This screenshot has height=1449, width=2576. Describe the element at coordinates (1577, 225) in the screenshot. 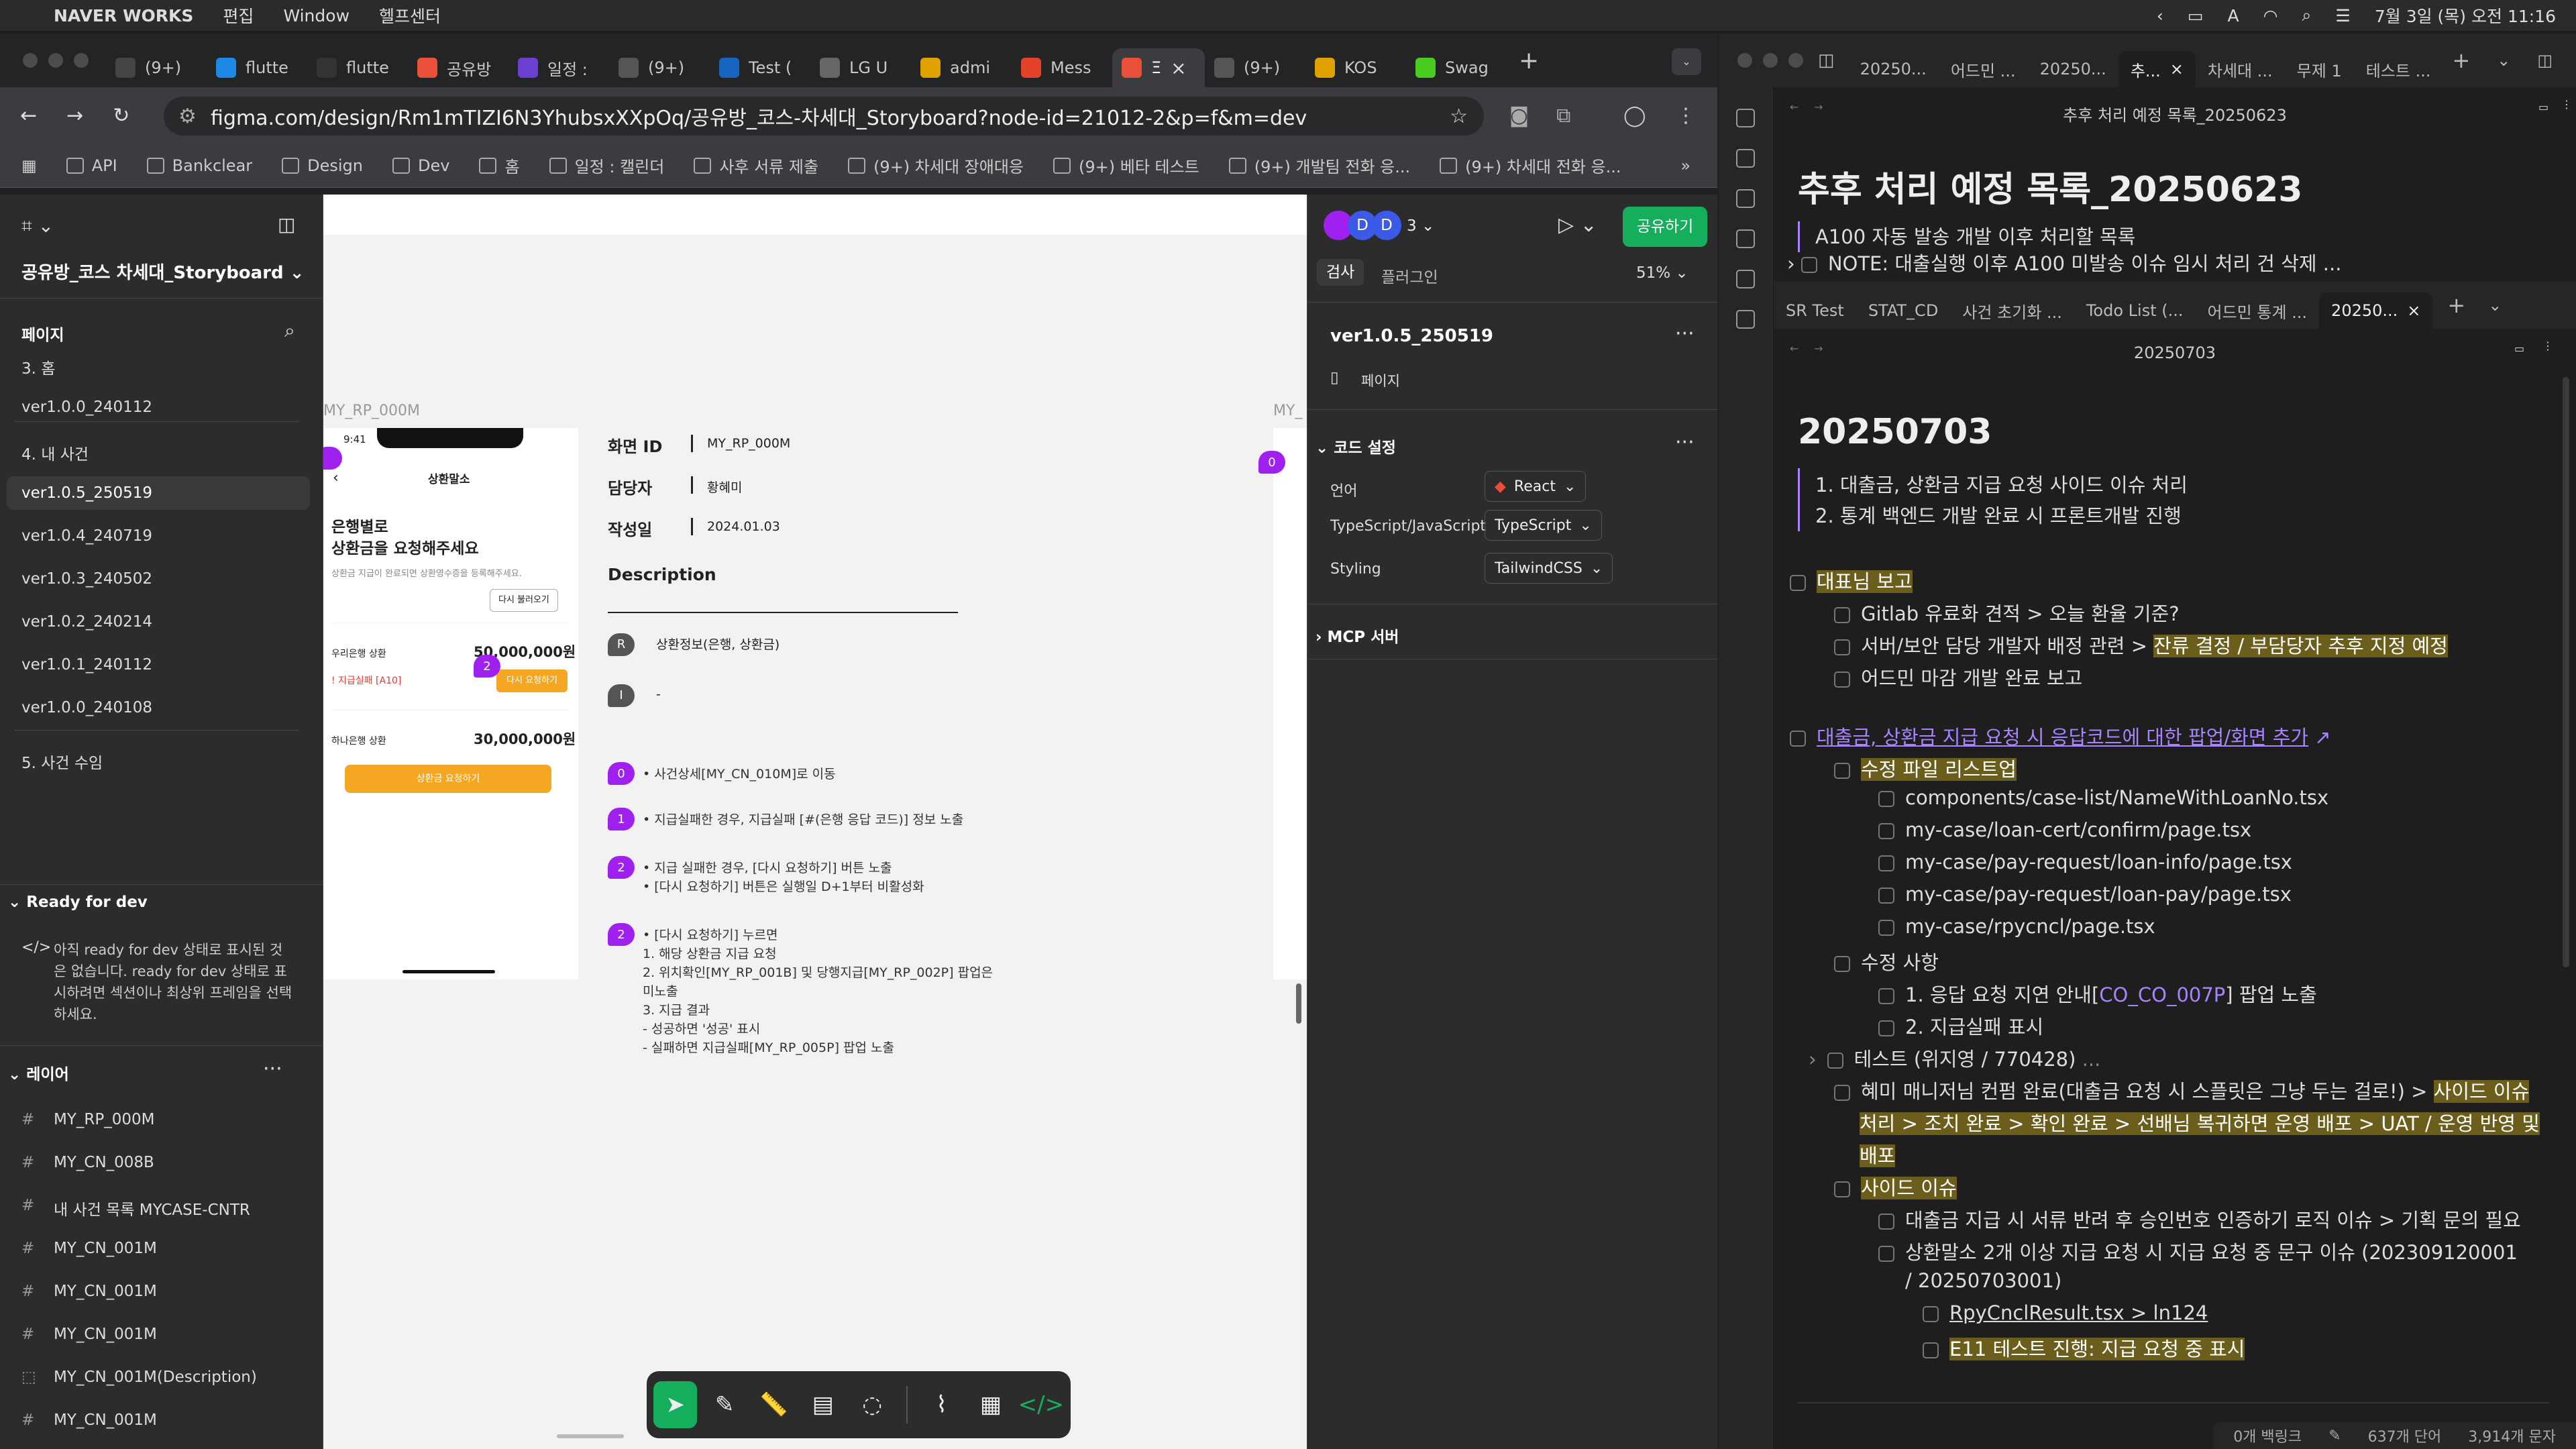

I see `play-icon: ▷ ⌄` at that location.